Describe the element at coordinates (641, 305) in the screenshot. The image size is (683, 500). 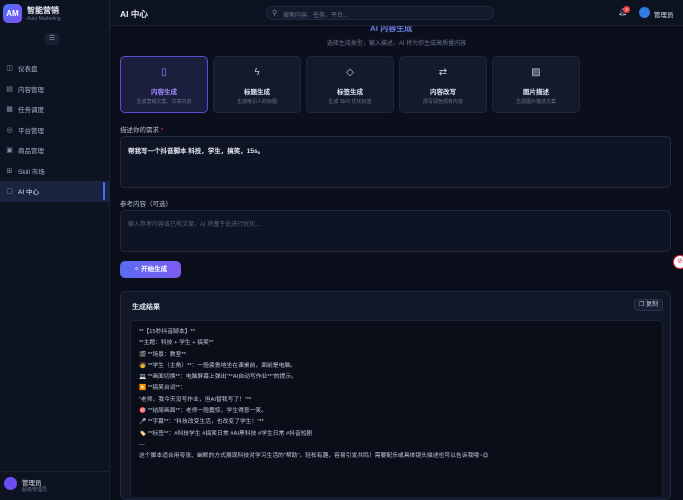
I see `copy-icon: ❐` at that location.